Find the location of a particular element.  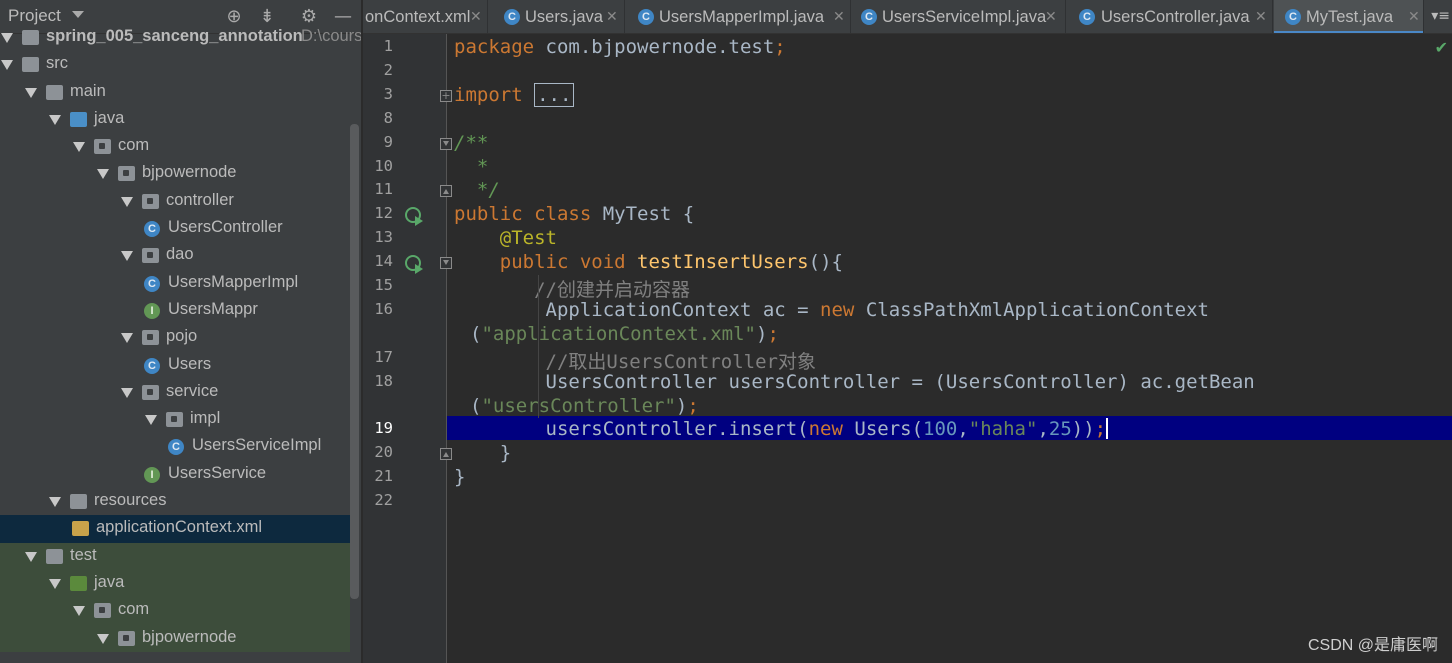

panel-divider is located at coordinates (361, 331).